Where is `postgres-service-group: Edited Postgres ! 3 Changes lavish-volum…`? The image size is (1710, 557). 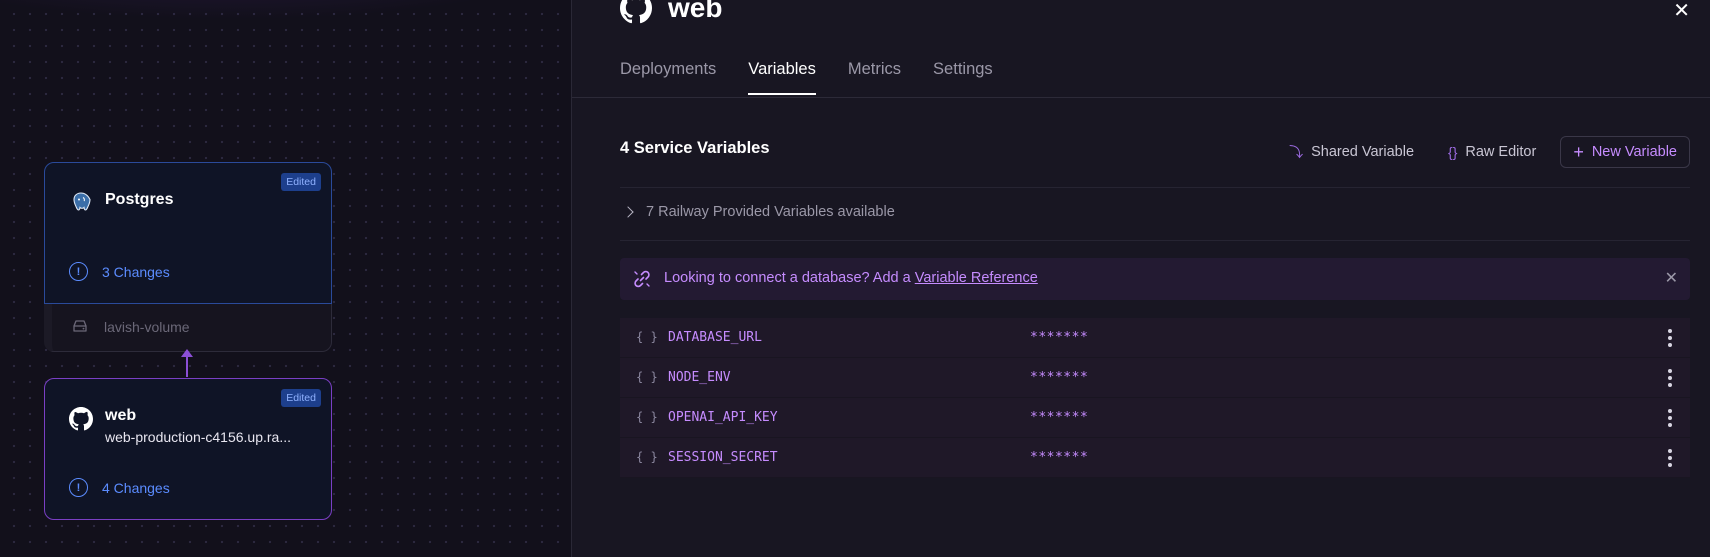
postgres-service-group: Edited Postgres ! 3 Changes lavish-volum… is located at coordinates (188, 257).